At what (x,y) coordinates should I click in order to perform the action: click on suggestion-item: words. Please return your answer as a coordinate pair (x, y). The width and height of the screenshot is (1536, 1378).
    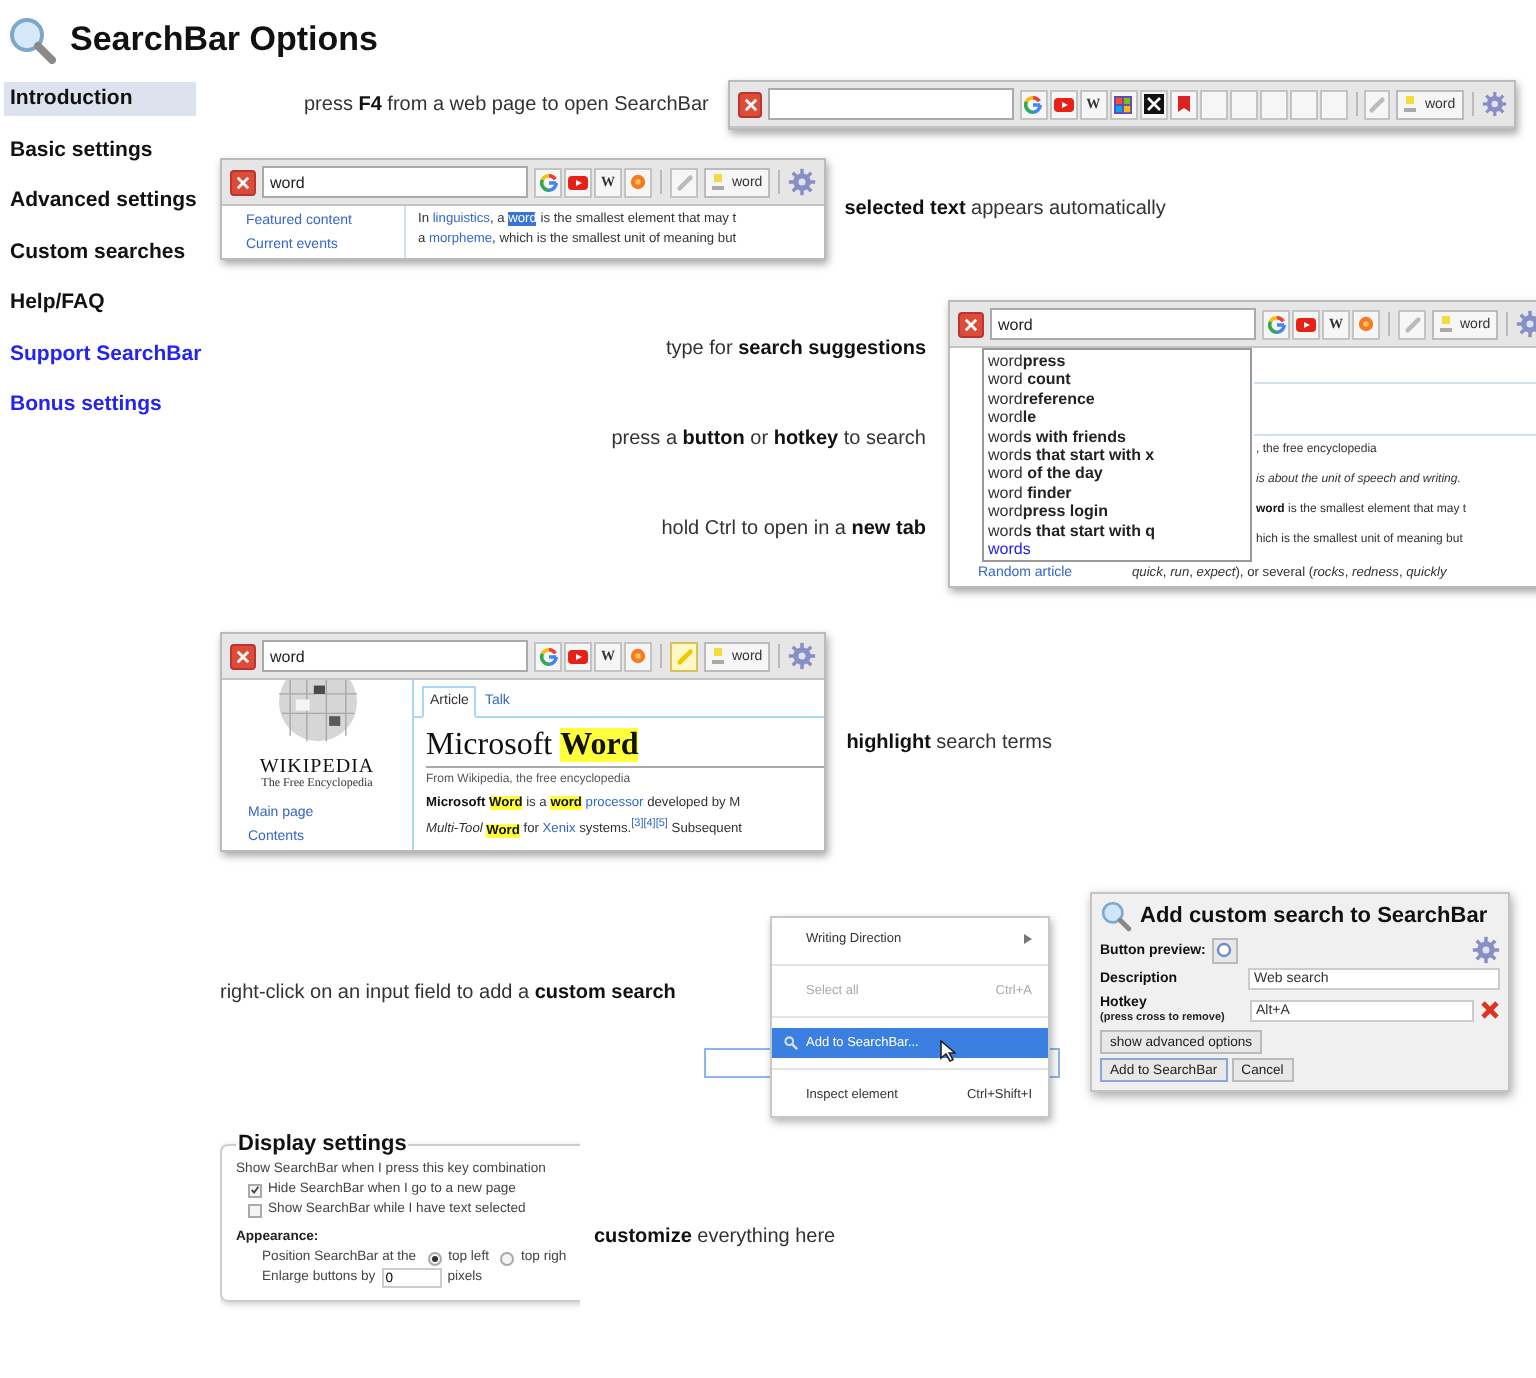
    Looking at the image, I should click on (1117, 549).